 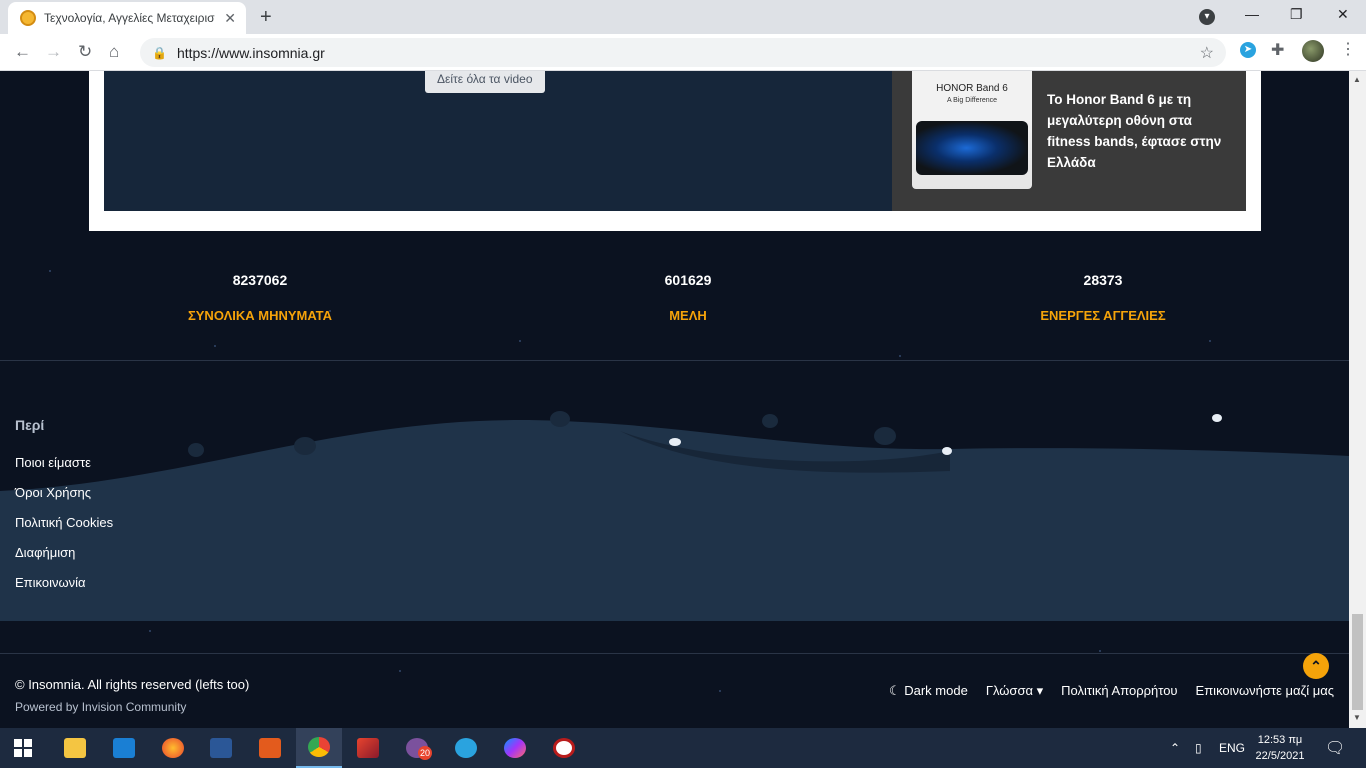 I want to click on footer-heading: Περί, so click(x=30, y=425).